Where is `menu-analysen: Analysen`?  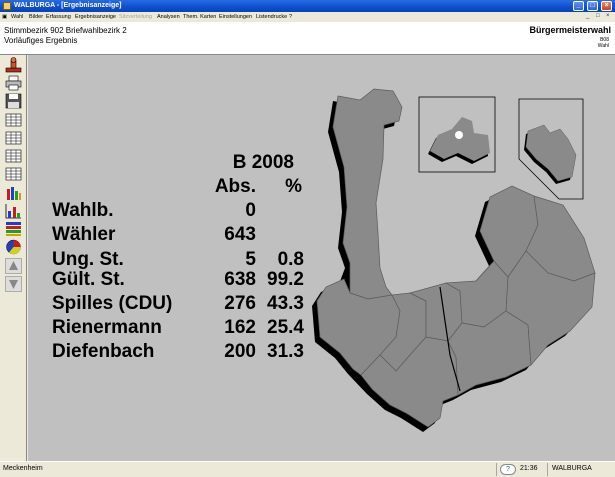
menu-analysen: Analysen is located at coordinates (168, 17).